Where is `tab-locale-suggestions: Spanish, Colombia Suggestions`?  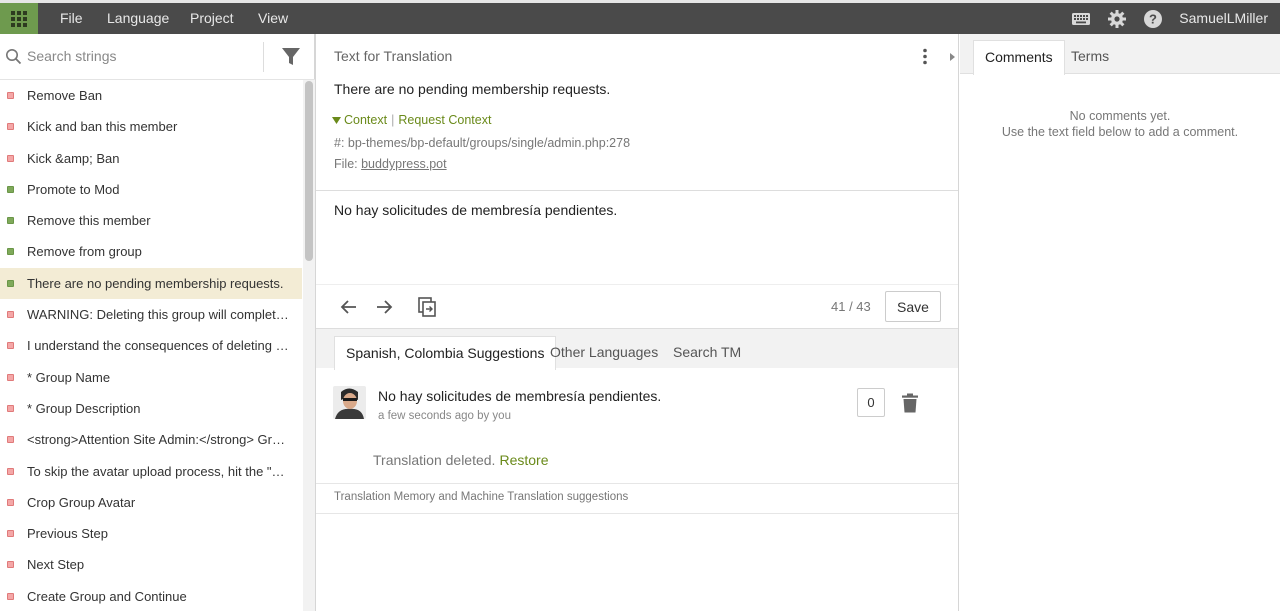 tab-locale-suggestions: Spanish, Colombia Suggestions is located at coordinates (445, 353).